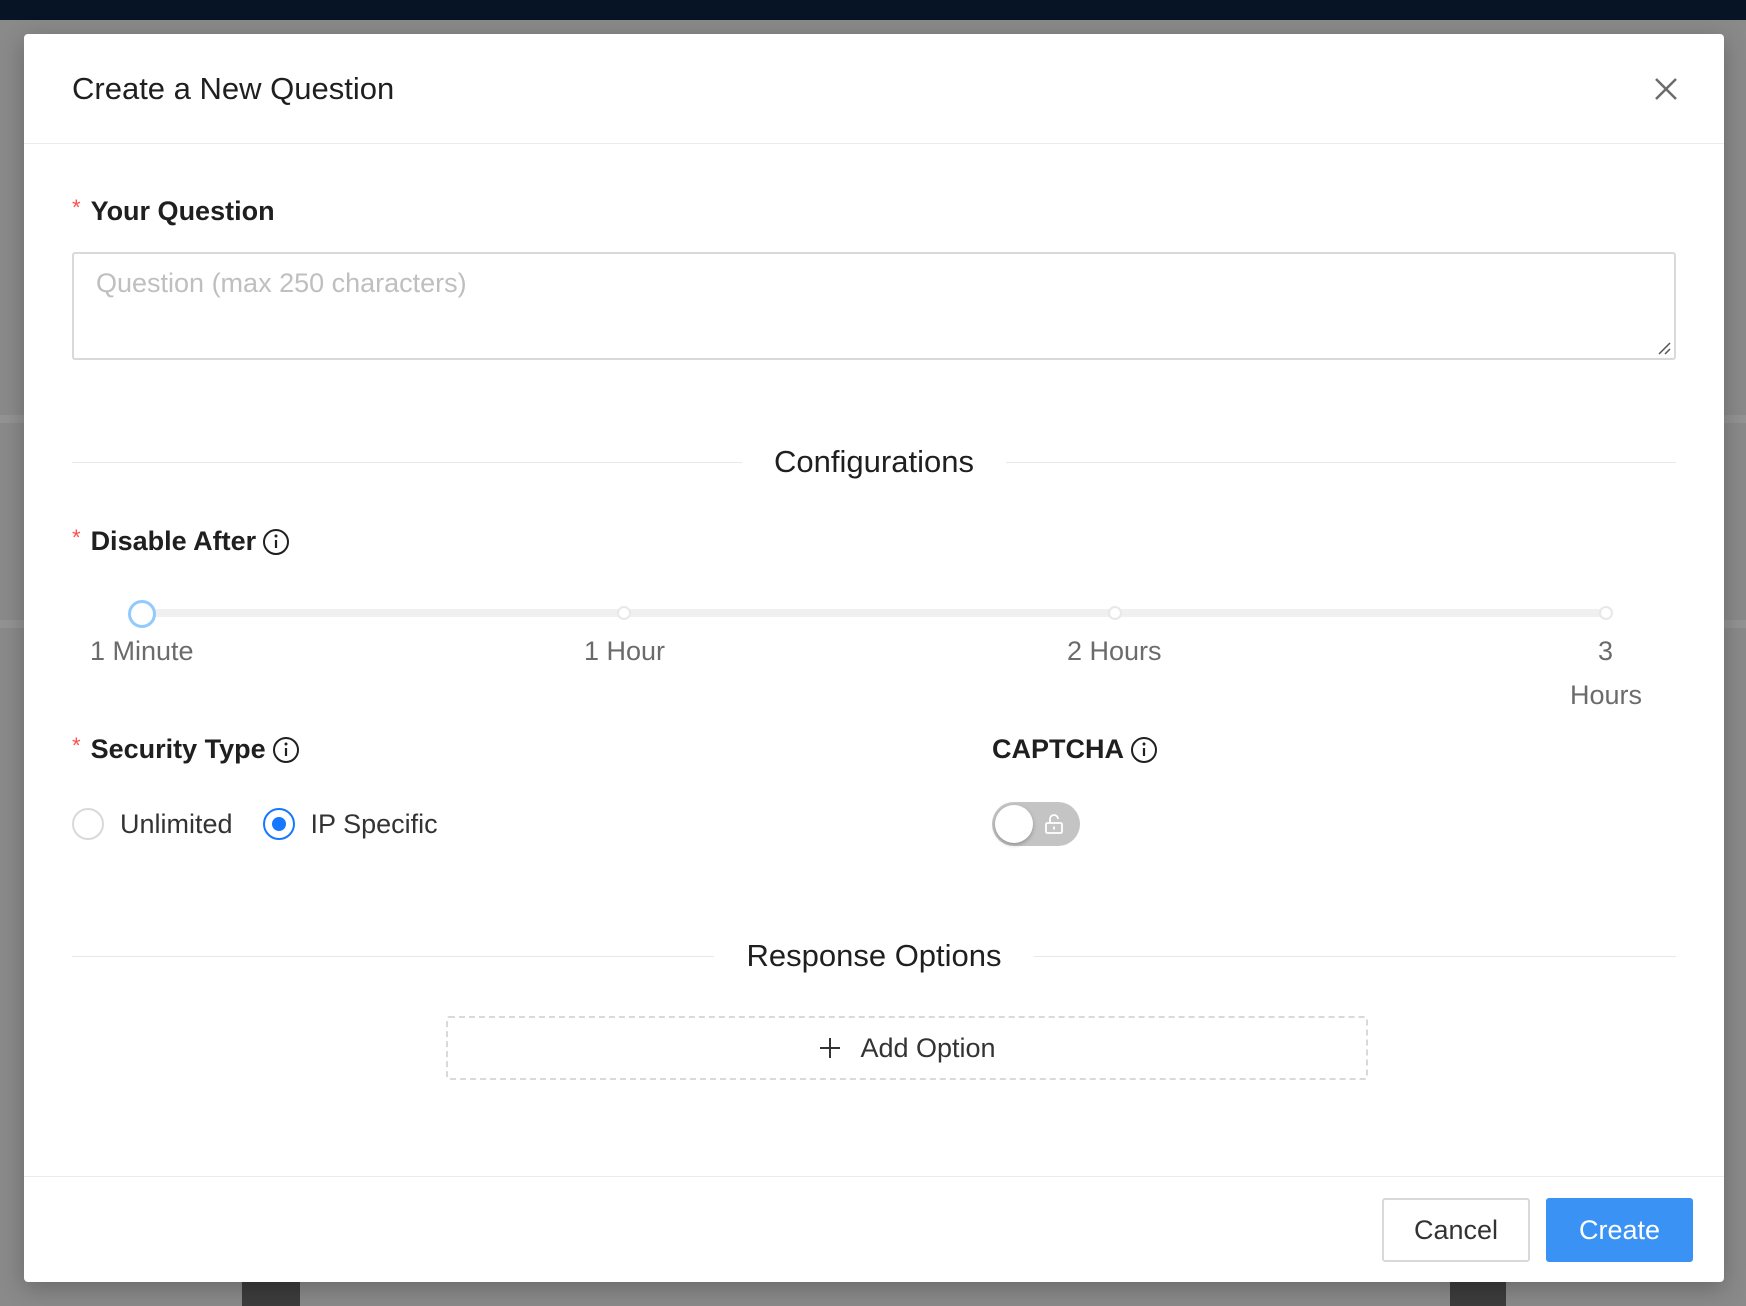 Image resolution: width=1746 pixels, height=1306 pixels. I want to click on radio-ip-specific-label: IP Specific, so click(374, 824).